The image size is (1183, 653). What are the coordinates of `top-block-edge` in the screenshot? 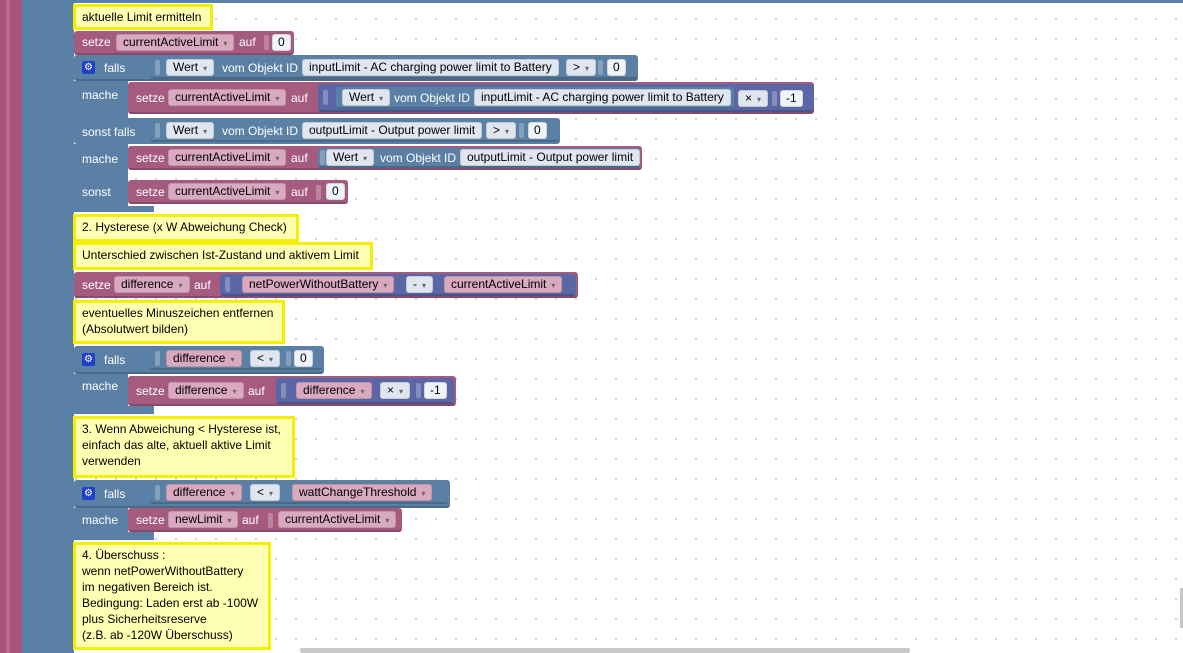 It's located at (602, 1).